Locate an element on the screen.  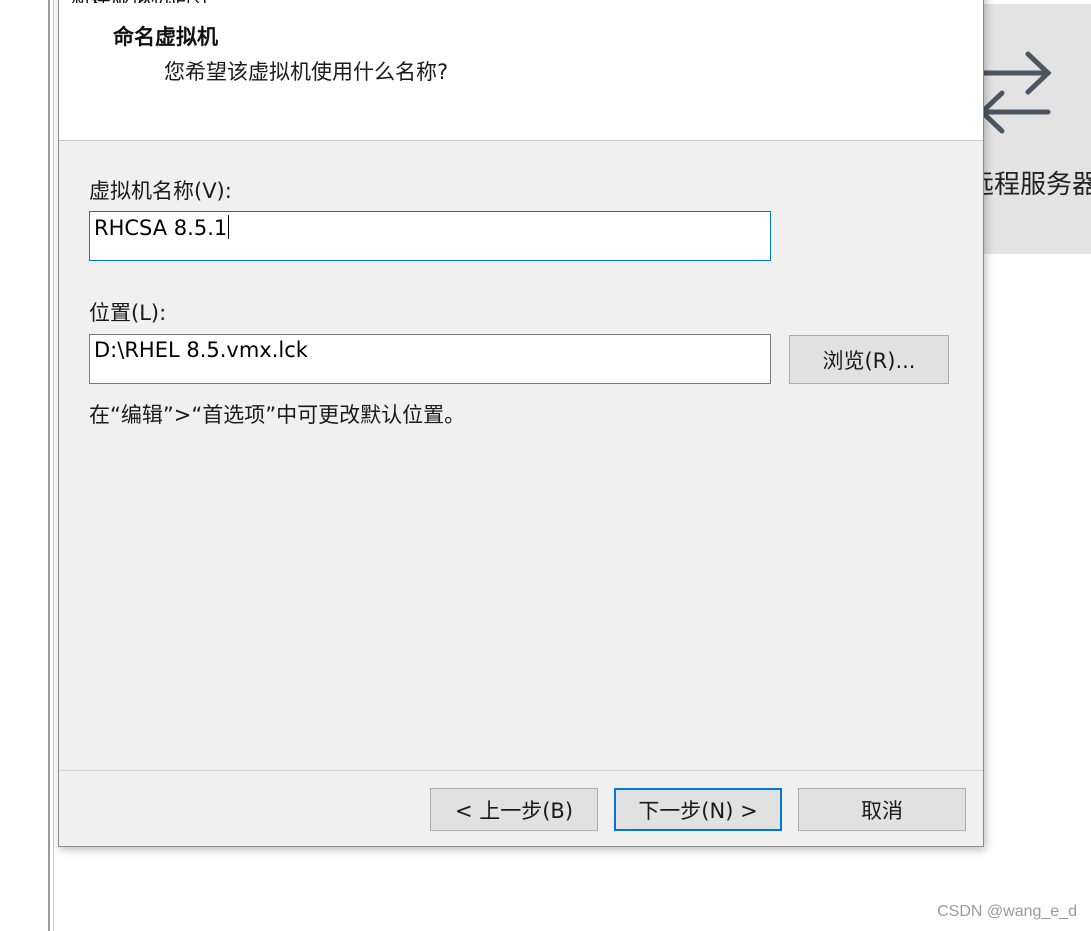
location-label: 位置(L): is located at coordinates (128, 313).